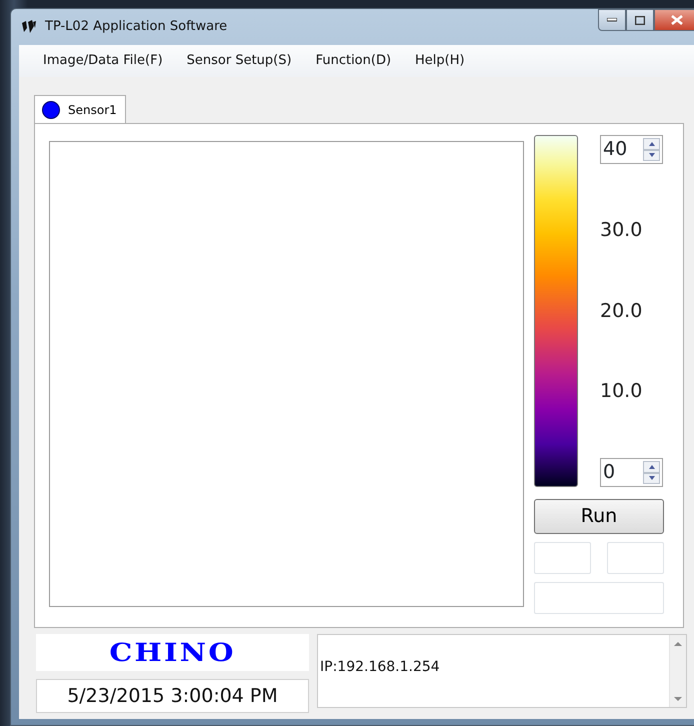  I want to click on close-button, so click(674, 20).